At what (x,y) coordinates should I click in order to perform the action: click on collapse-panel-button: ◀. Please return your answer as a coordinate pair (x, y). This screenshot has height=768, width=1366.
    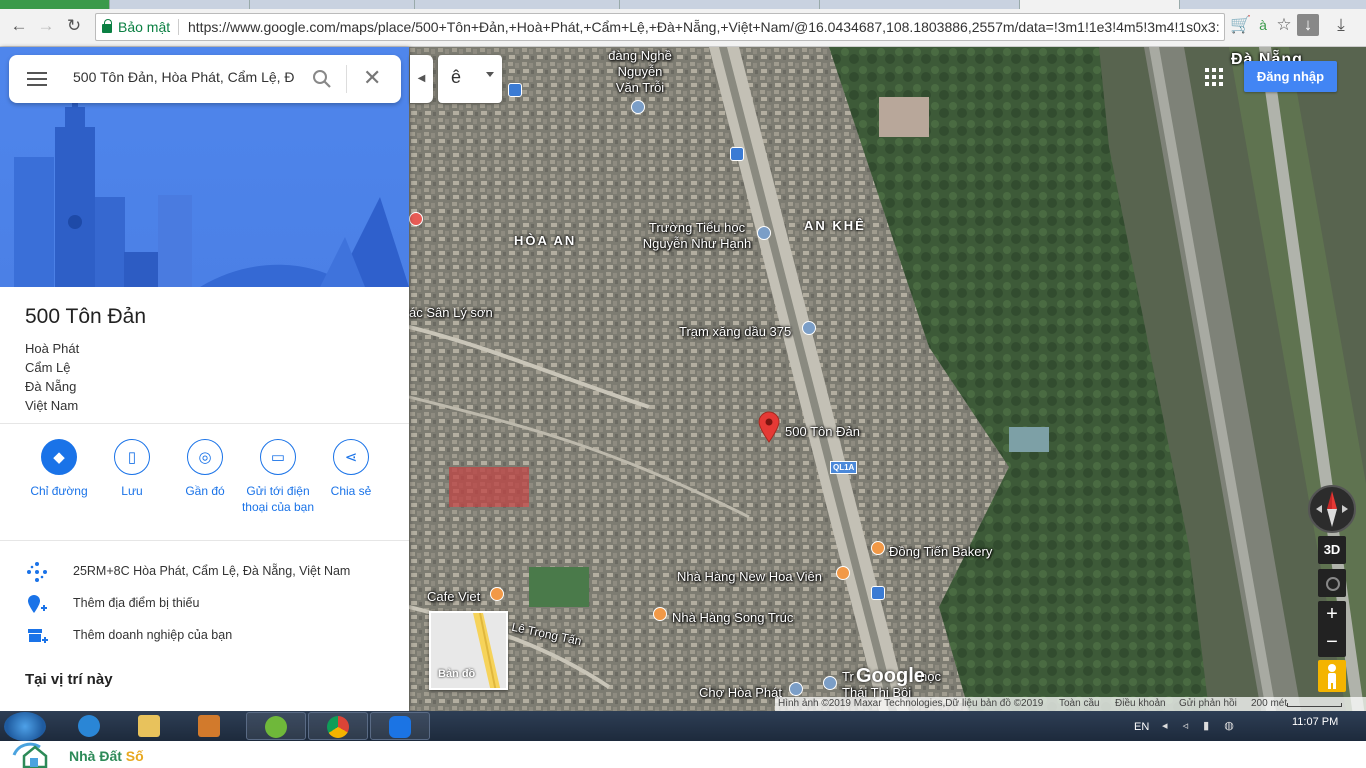
    Looking at the image, I should click on (421, 79).